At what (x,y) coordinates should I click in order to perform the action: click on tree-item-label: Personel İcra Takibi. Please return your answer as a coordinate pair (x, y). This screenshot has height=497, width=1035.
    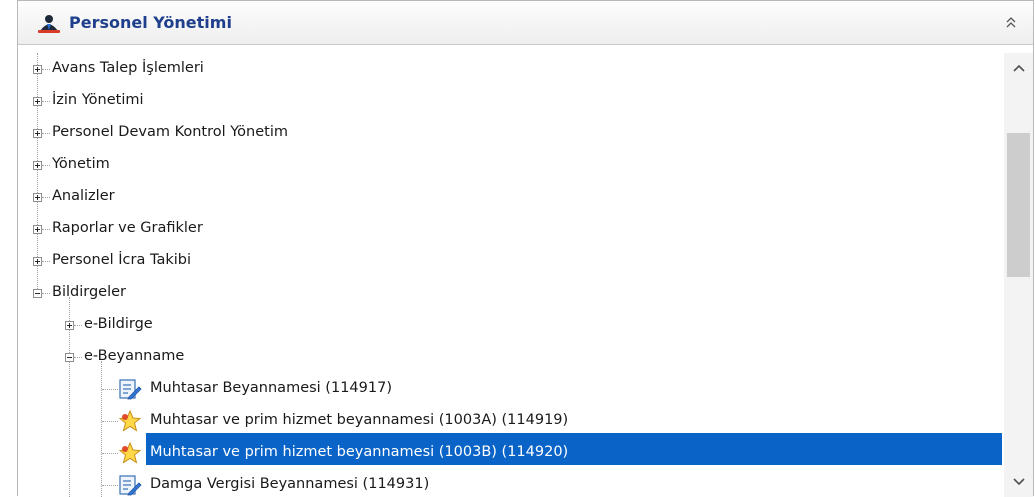
    Looking at the image, I should click on (121, 260).